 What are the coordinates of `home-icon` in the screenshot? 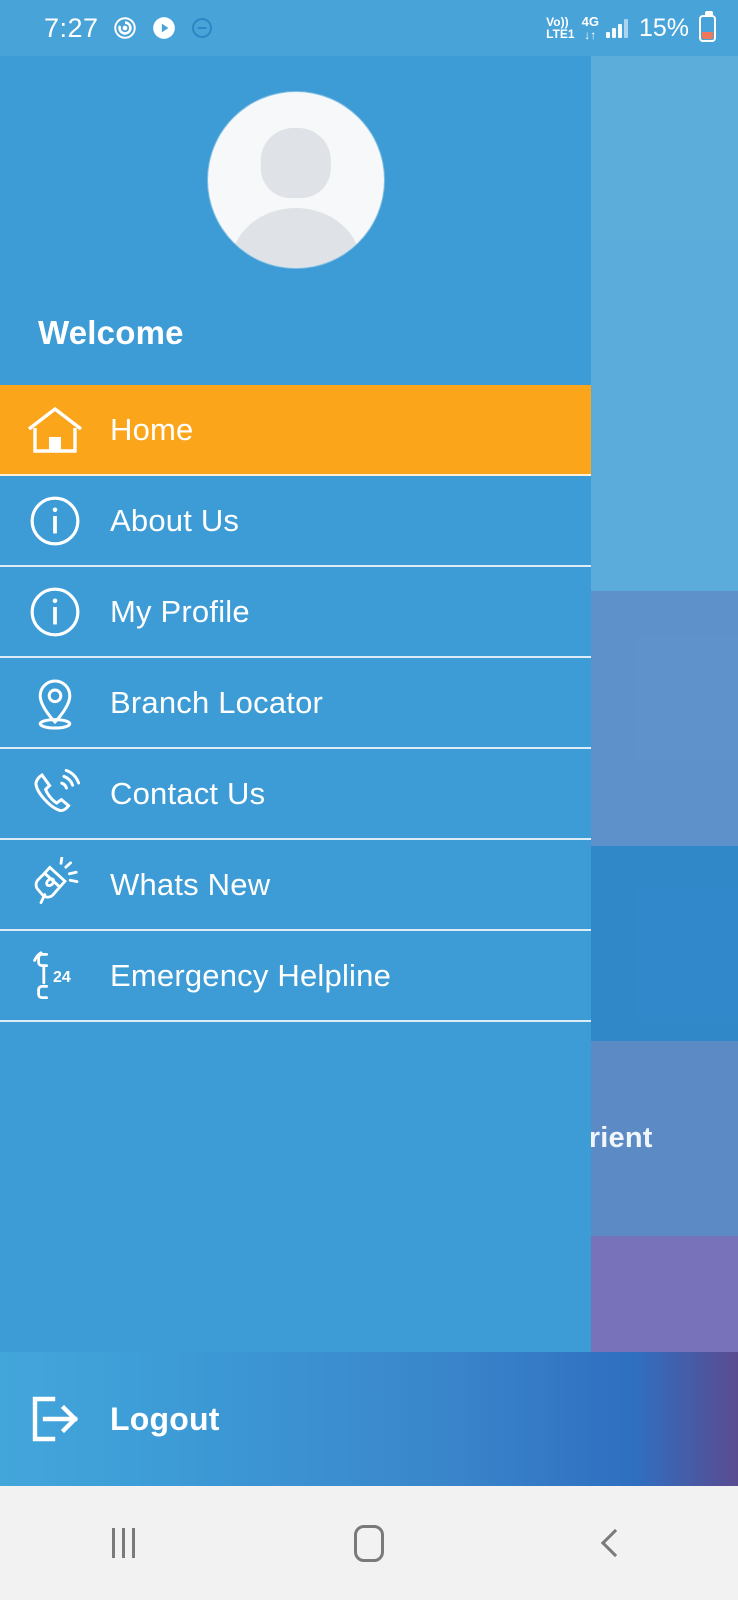 It's located at (55, 430).